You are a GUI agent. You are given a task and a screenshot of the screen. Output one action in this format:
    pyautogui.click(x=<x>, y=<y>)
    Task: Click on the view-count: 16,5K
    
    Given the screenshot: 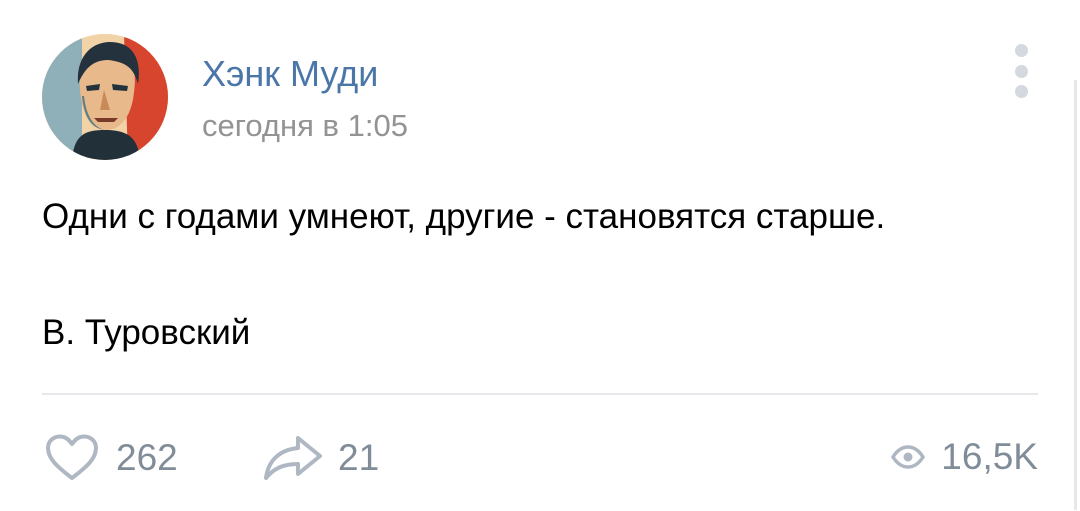 What is the action you would take?
    pyautogui.click(x=989, y=456)
    